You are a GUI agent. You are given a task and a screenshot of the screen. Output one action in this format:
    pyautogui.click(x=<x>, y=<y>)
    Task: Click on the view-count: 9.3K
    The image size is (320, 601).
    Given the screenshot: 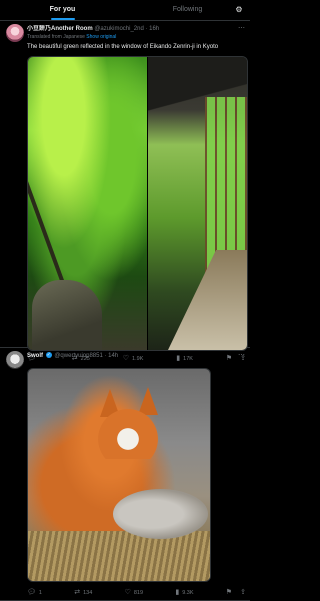 What is the action you would take?
    pyautogui.click(x=188, y=593)
    